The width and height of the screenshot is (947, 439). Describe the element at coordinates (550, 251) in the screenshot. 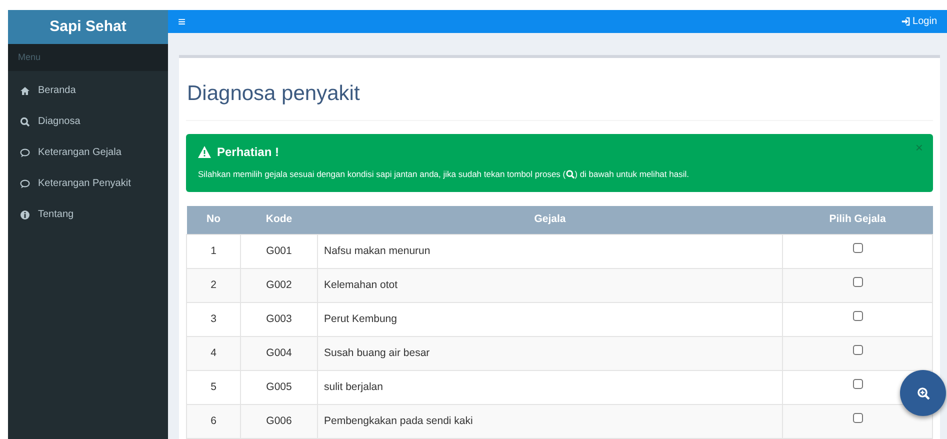

I see `table-cell: Nafsu makan menurun` at that location.